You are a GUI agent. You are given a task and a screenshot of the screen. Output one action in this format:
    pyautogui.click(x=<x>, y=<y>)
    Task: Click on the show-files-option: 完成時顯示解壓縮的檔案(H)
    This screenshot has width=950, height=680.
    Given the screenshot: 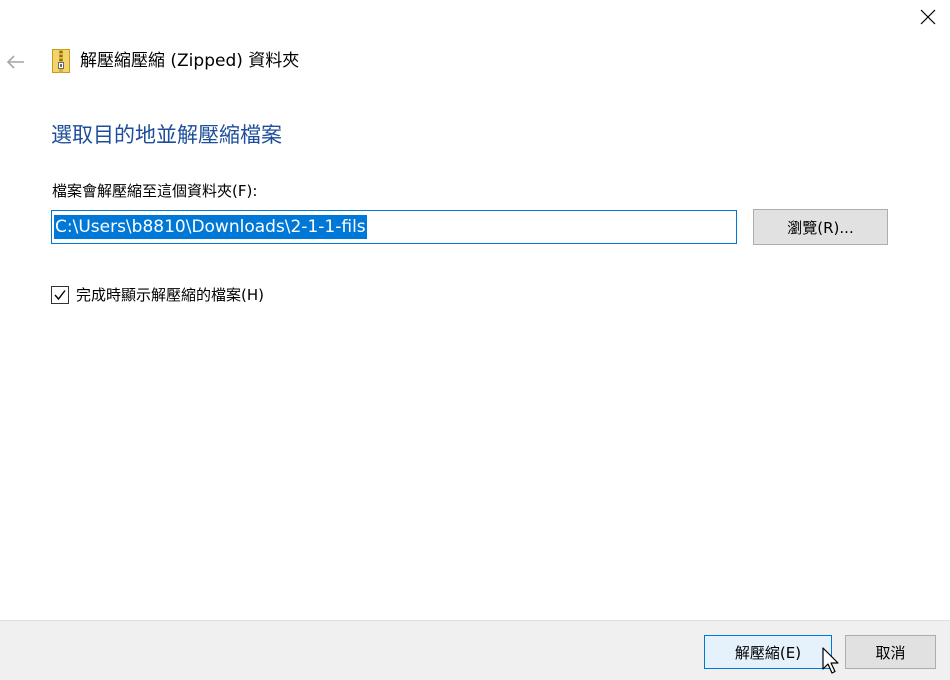 What is the action you would take?
    pyautogui.click(x=157, y=295)
    